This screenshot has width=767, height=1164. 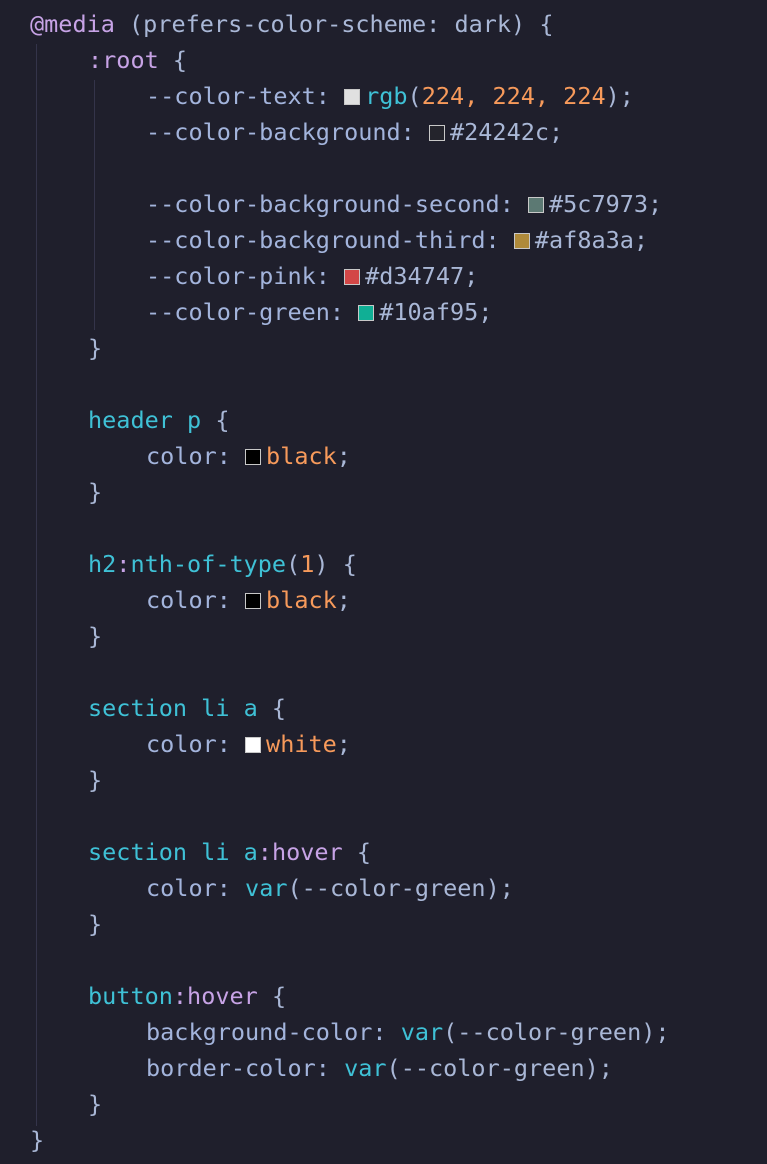 I want to click on var-value: #af8a3a;, so click(x=591, y=240).